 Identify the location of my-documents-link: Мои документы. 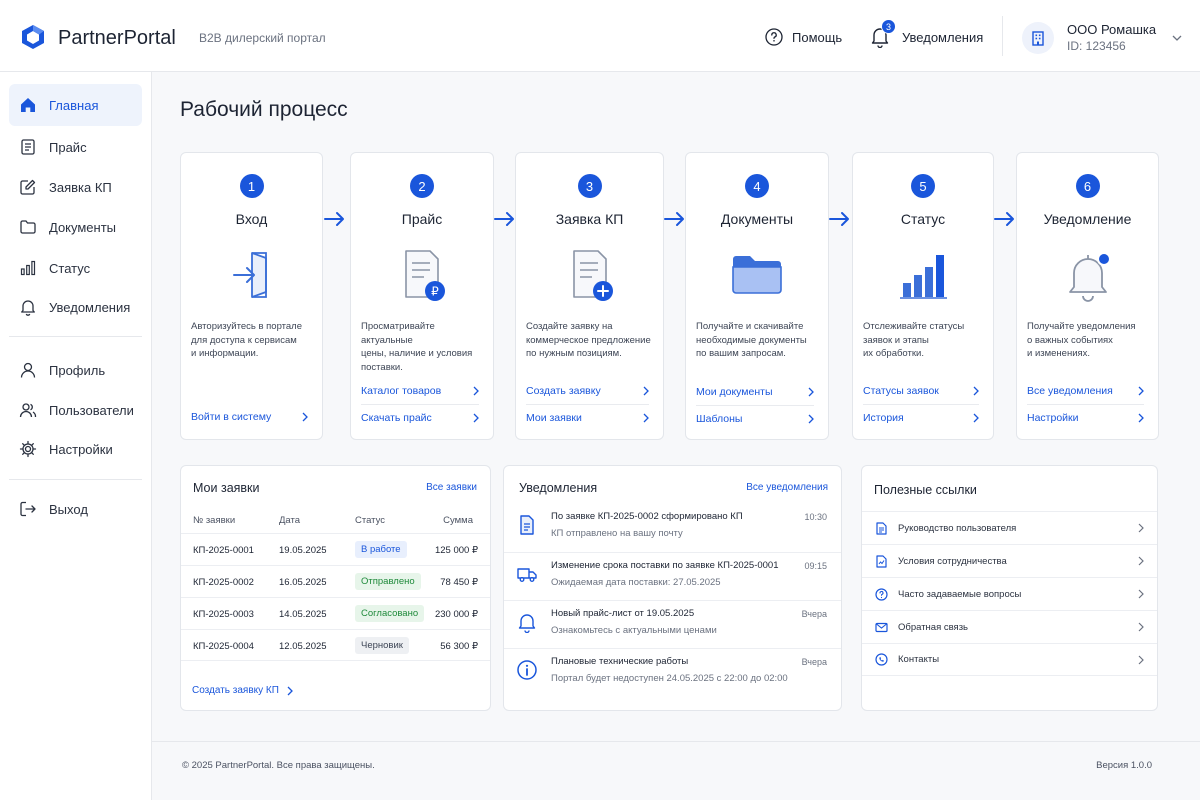
(755, 392).